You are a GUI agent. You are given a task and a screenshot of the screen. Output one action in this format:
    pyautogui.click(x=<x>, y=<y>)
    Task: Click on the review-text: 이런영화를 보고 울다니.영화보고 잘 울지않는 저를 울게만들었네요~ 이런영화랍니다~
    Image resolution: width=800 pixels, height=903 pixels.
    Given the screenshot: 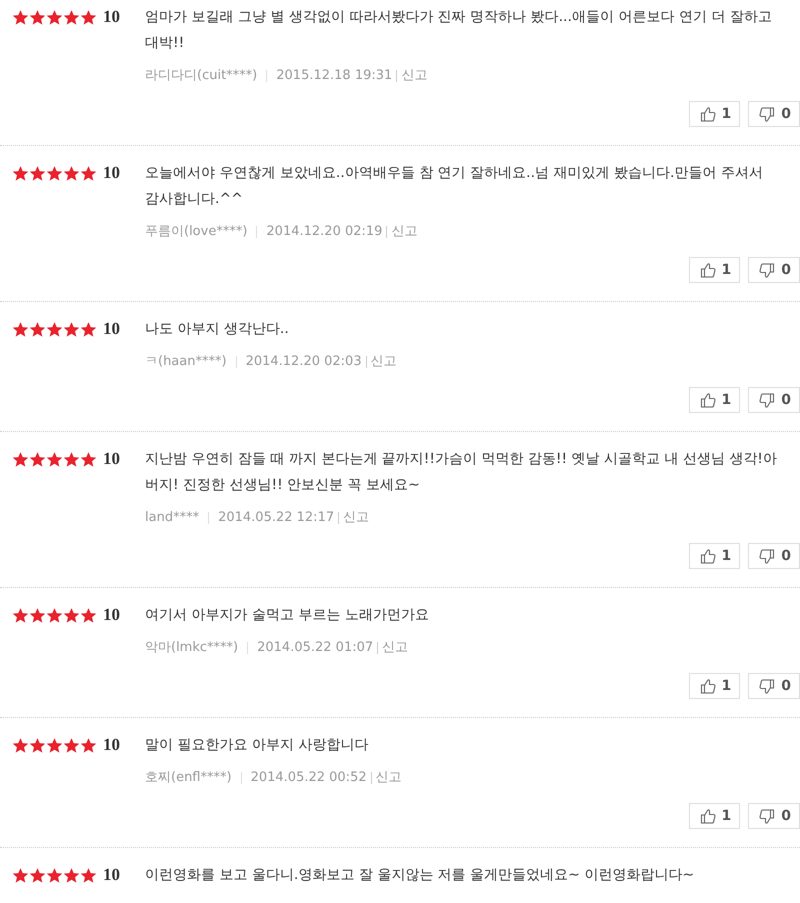 What is the action you would take?
    pyautogui.click(x=420, y=875)
    